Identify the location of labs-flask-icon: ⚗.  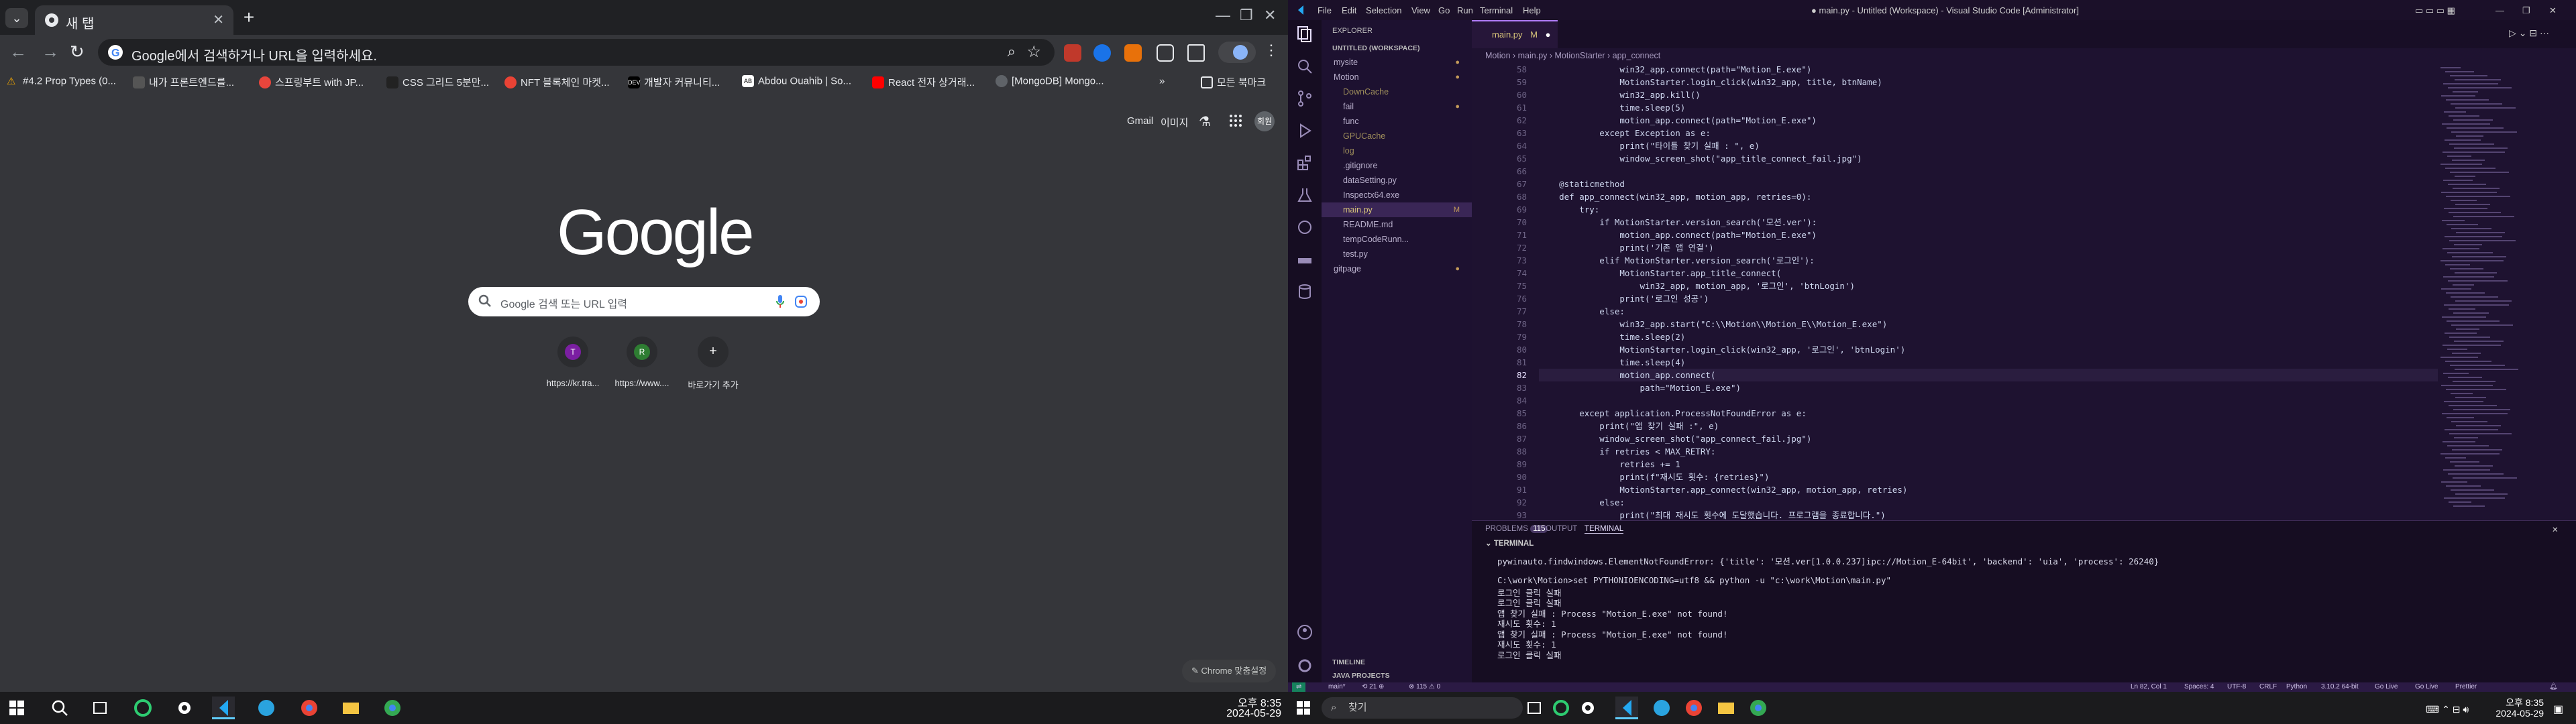
(1205, 121).